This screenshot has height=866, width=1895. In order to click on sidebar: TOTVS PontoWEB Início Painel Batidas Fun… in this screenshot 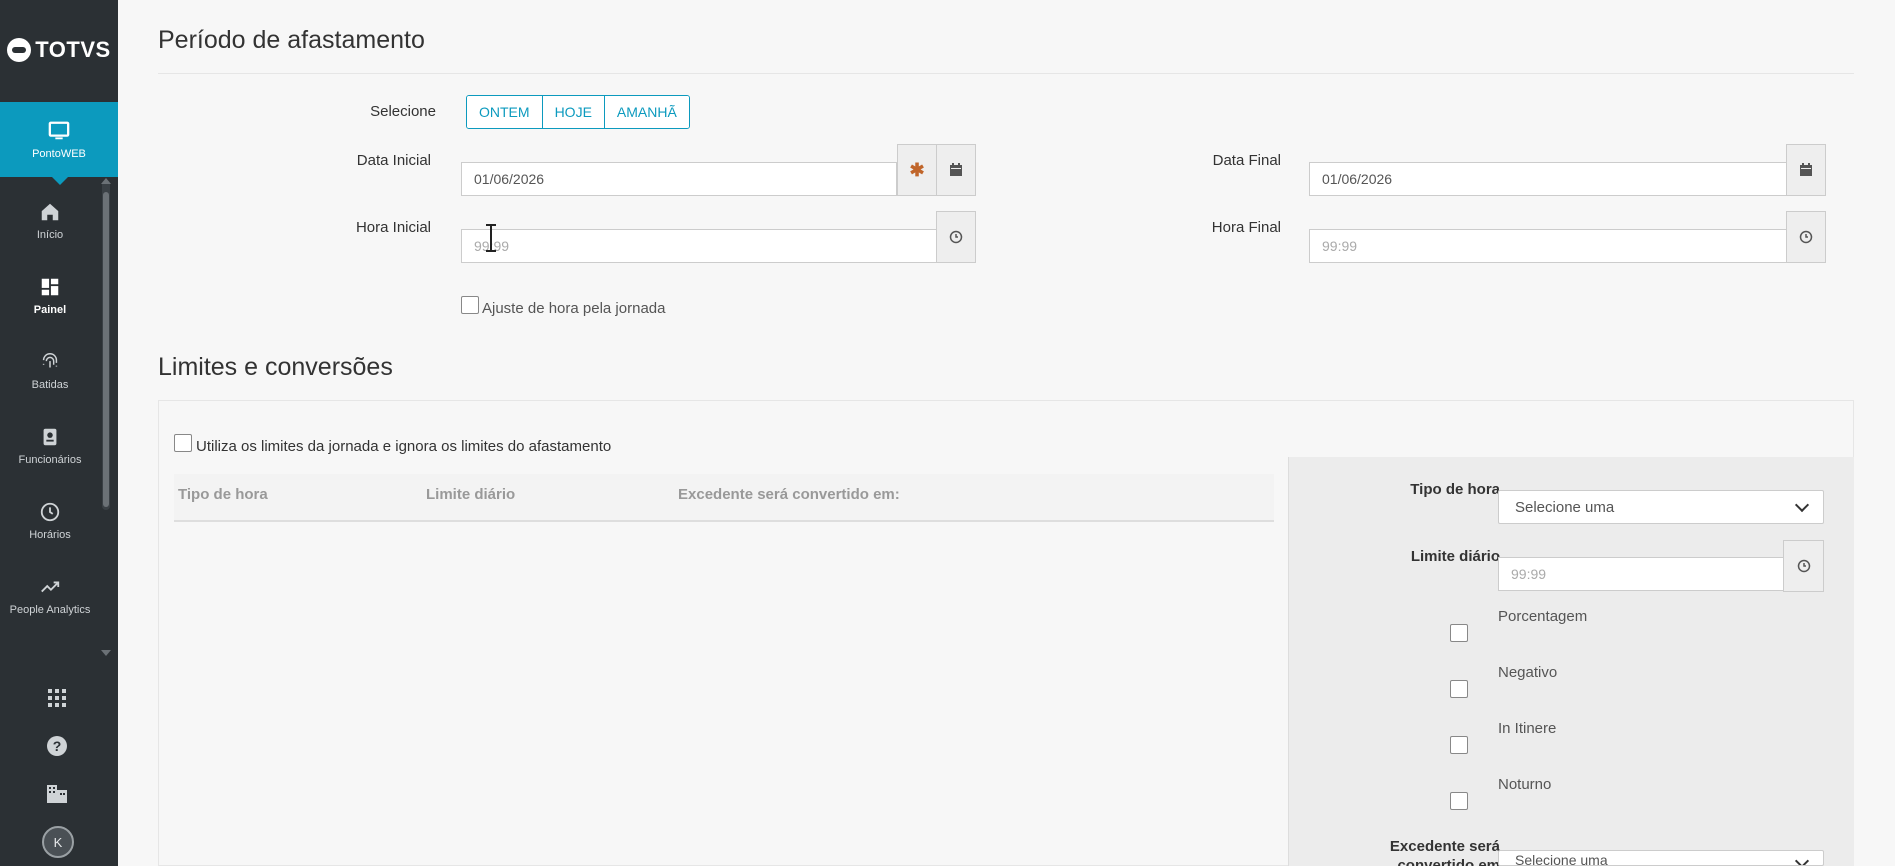, I will do `click(59, 433)`.